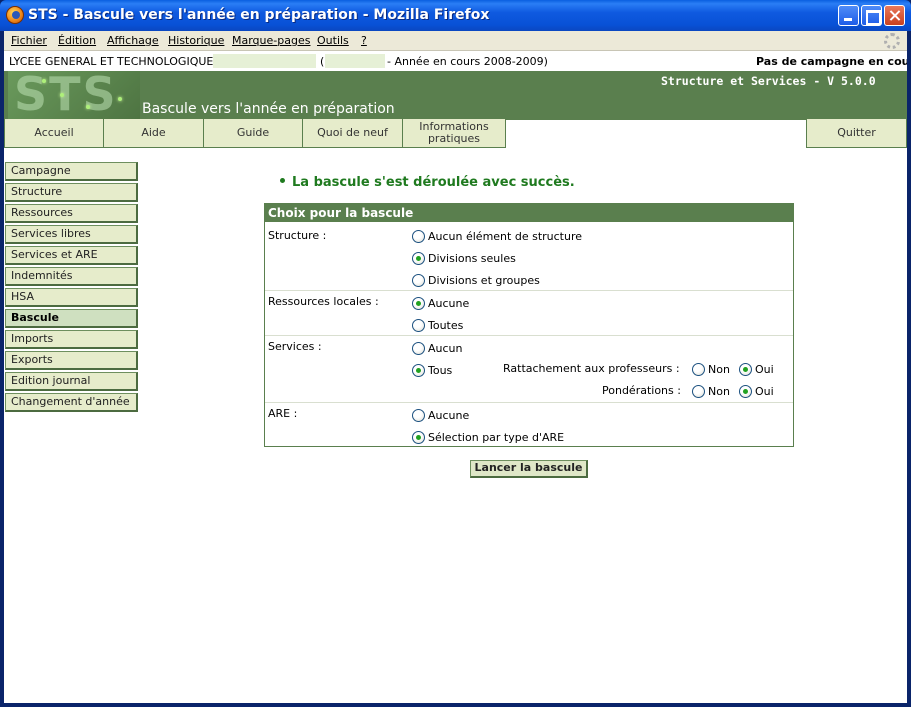 This screenshot has width=911, height=707. I want to click on sidebar-item-imports: Imports, so click(71, 339).